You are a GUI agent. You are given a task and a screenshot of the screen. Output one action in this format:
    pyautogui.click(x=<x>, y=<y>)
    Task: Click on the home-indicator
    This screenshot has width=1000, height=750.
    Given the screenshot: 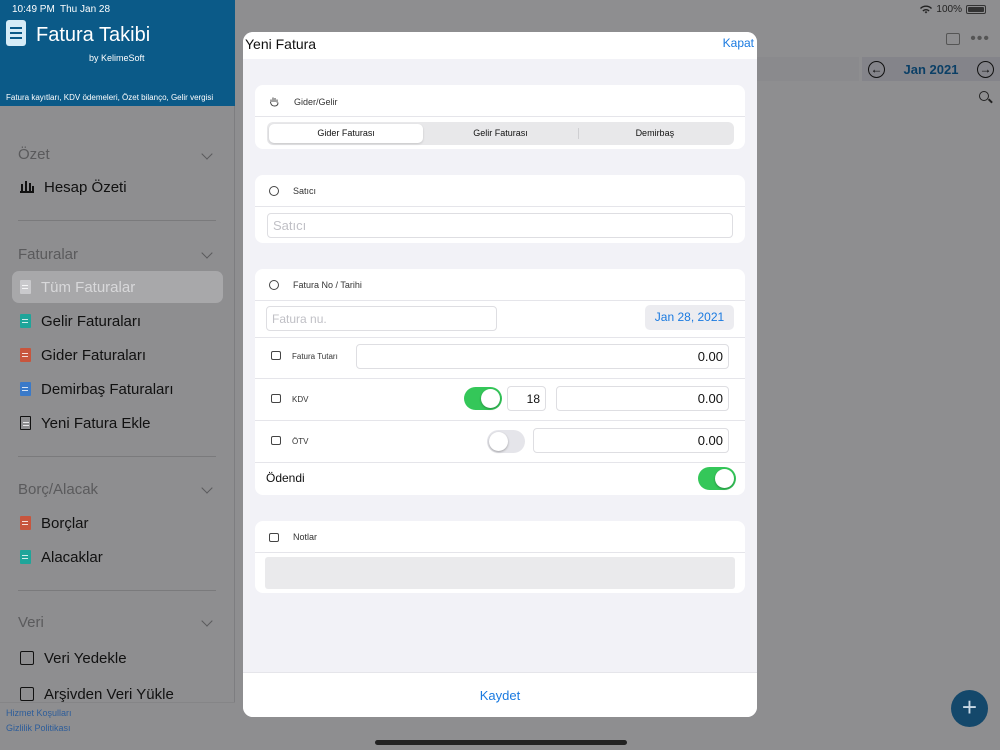 What is the action you would take?
    pyautogui.click(x=501, y=742)
    